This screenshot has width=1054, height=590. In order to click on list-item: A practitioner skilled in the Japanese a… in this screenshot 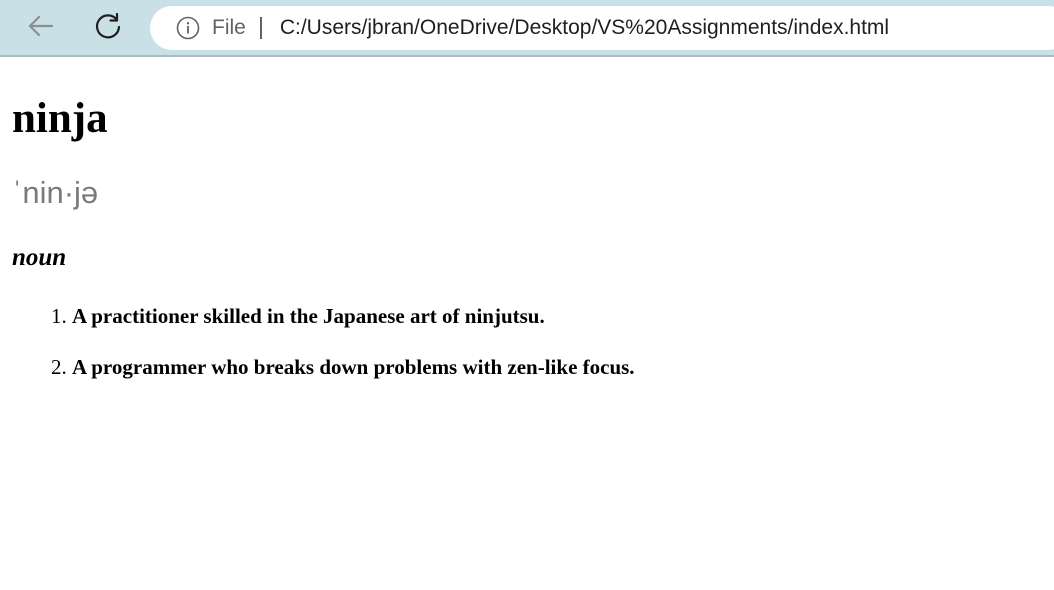, I will do `click(563, 316)`.